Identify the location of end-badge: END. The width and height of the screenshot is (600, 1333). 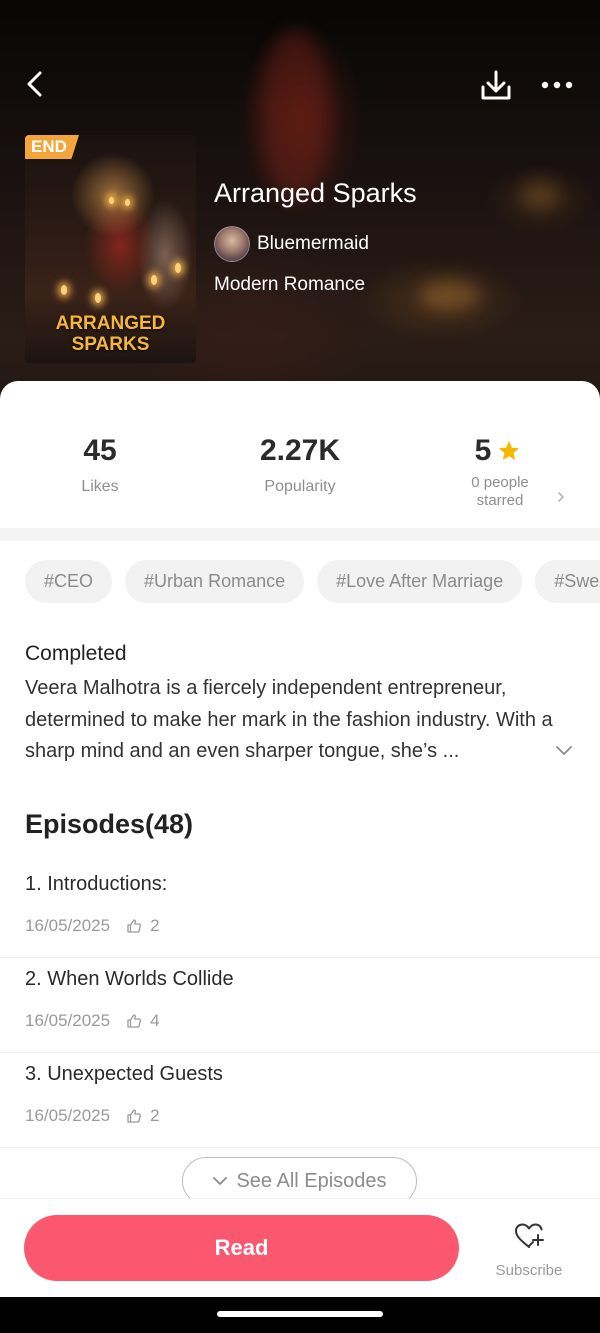
(52, 147).